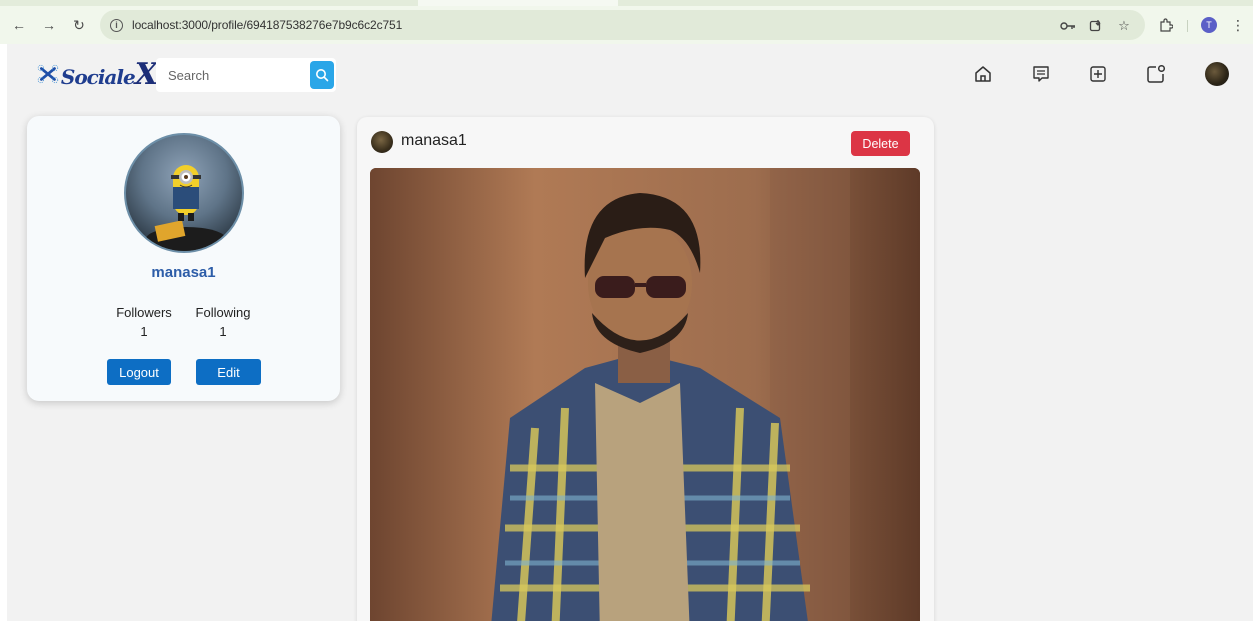  I want to click on followers-count: 1, so click(144, 331).